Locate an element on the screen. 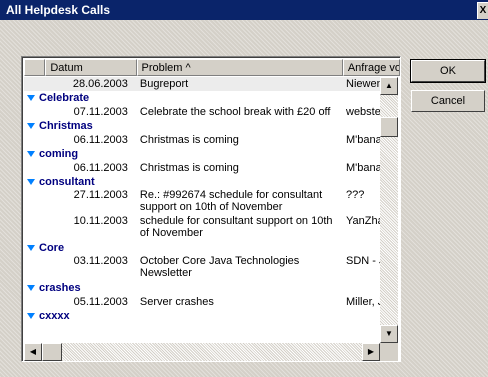 The height and width of the screenshot is (377, 488). scrollbar-corner is located at coordinates (389, 352).